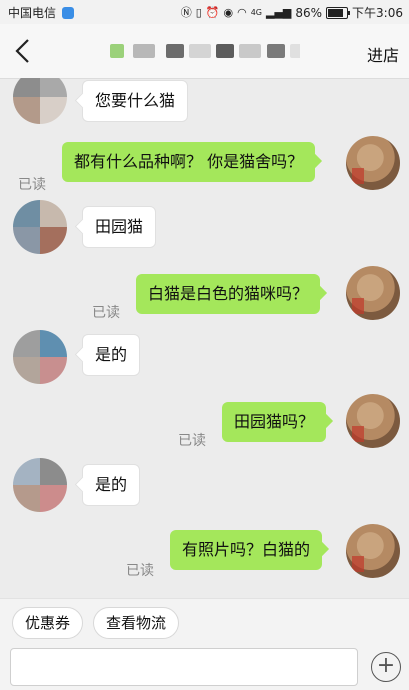 Image resolution: width=409 pixels, height=690 pixels. I want to click on view-logistics-button: 查看物流, so click(136, 623).